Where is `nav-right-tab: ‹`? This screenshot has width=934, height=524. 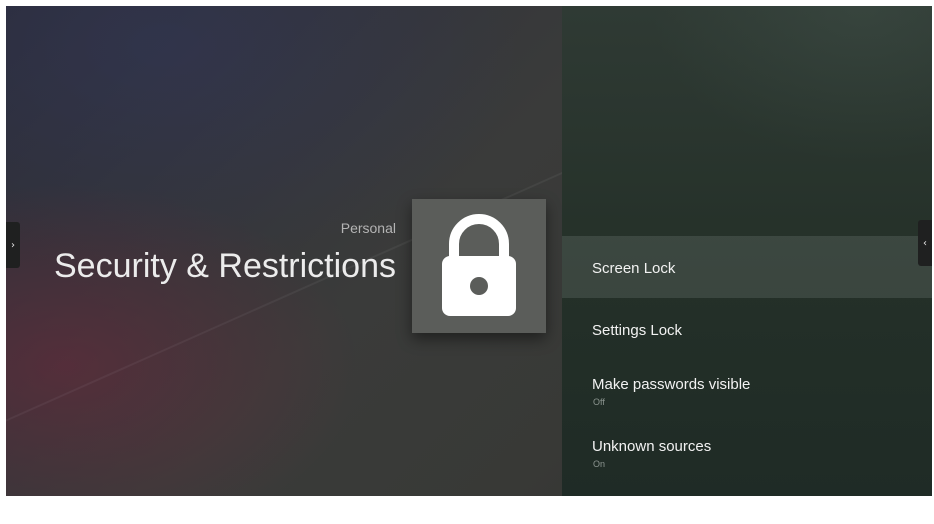
nav-right-tab: ‹ is located at coordinates (925, 243).